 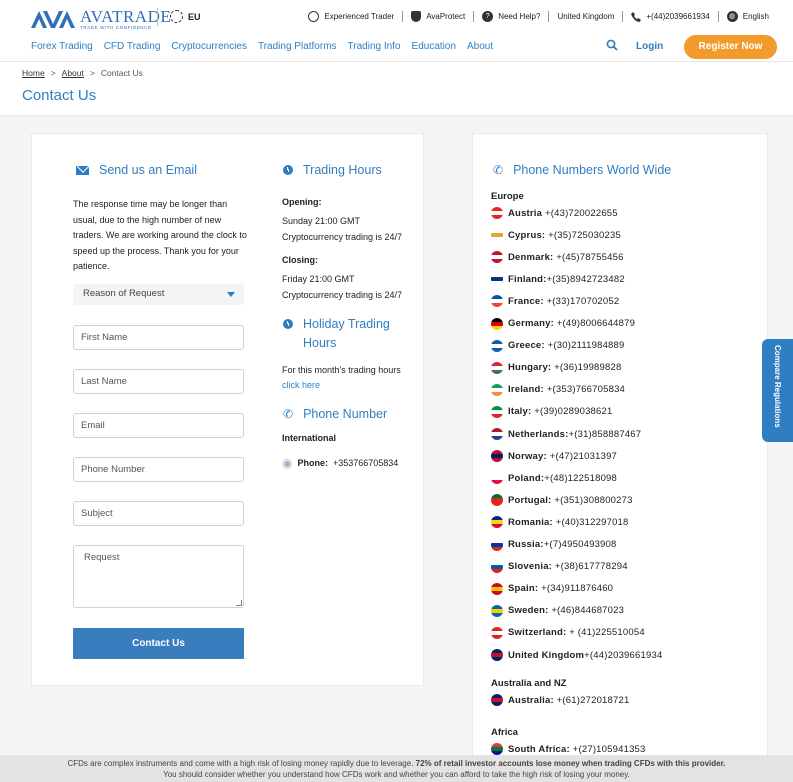 I want to click on phone-row: Spain: +(34)911876460, so click(x=552, y=588).